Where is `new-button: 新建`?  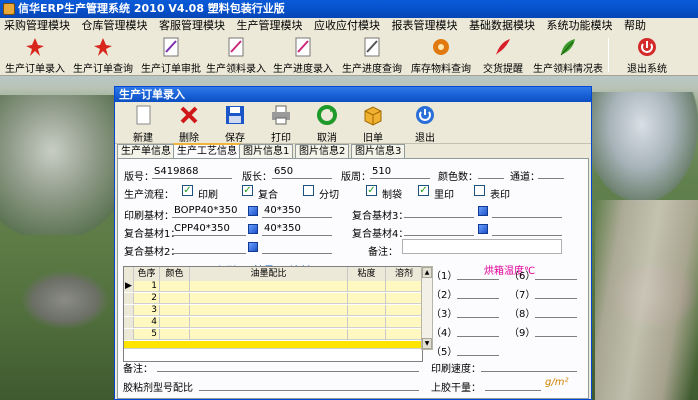 new-button: 新建 is located at coordinates (143, 124).